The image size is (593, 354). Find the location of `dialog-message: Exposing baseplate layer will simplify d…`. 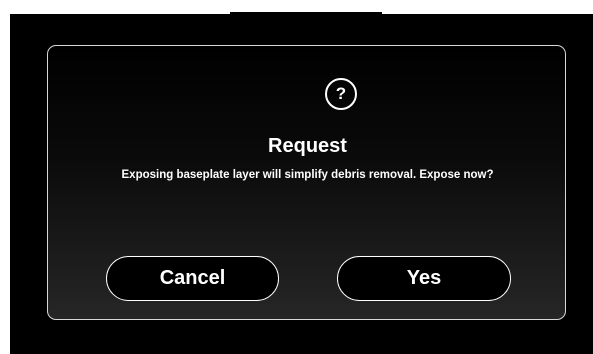

dialog-message: Exposing baseplate layer will simplify d… is located at coordinates (307, 175).